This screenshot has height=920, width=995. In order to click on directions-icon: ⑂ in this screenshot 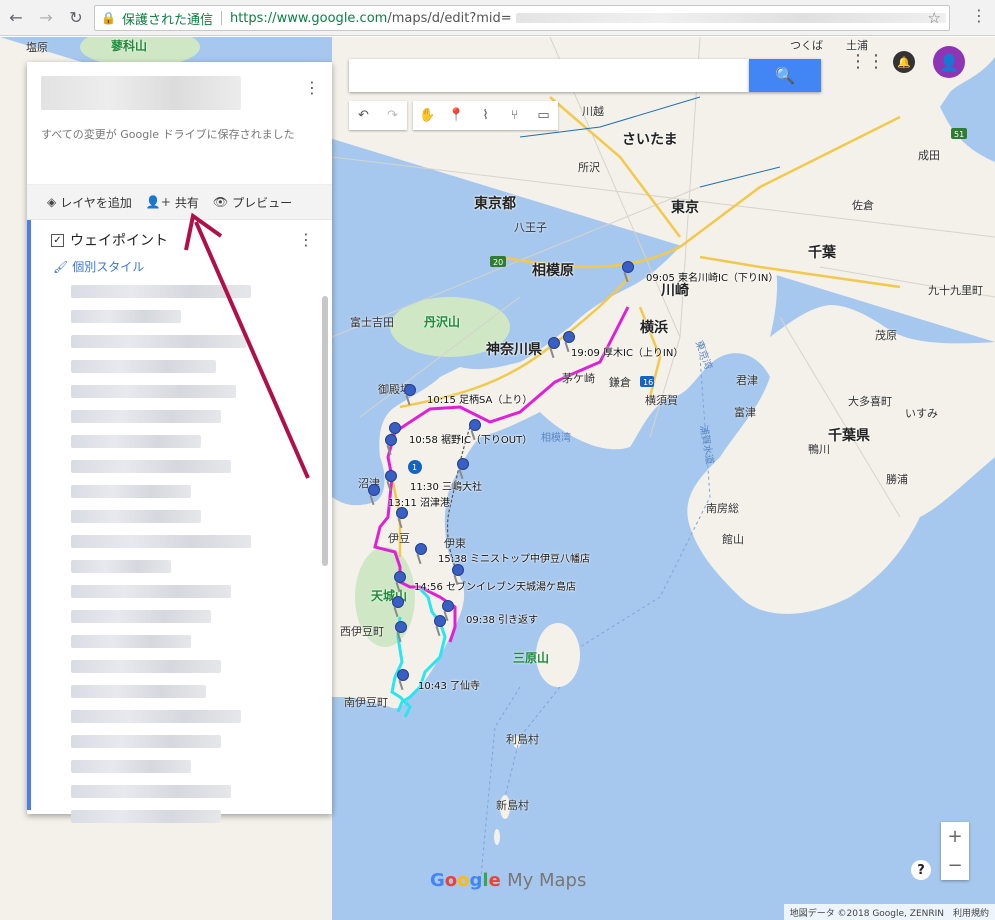, I will do `click(514, 115)`.